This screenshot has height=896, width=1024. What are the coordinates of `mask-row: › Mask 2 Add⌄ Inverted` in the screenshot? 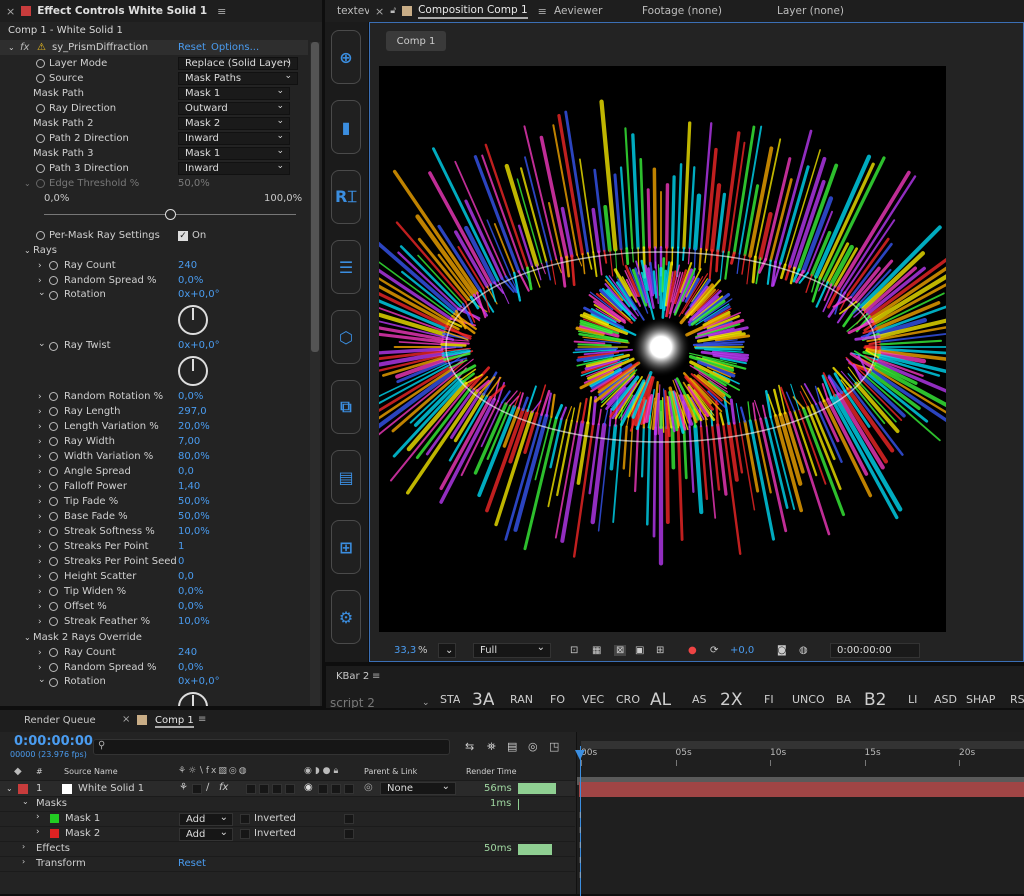 It's located at (287, 834).